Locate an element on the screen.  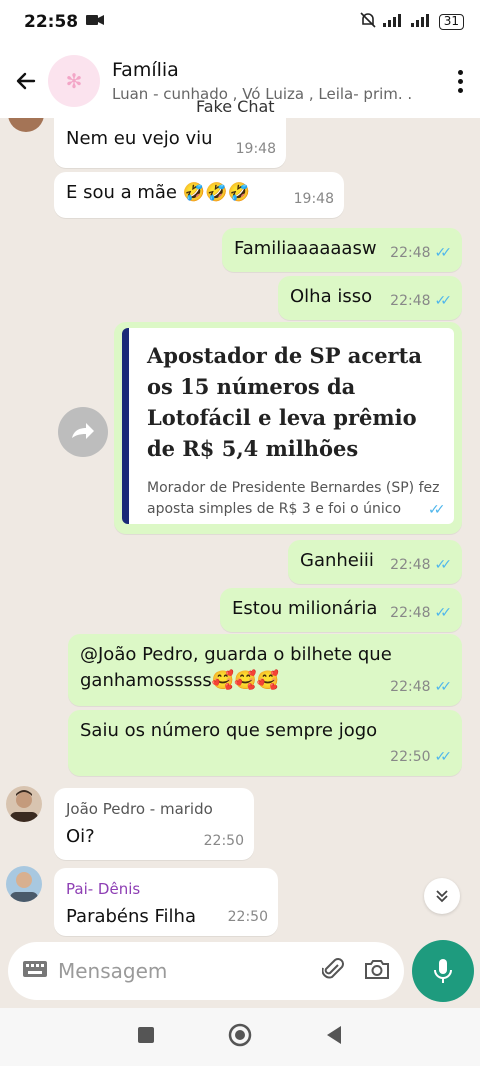
status-time: 22:58 is located at coordinates (51, 22).